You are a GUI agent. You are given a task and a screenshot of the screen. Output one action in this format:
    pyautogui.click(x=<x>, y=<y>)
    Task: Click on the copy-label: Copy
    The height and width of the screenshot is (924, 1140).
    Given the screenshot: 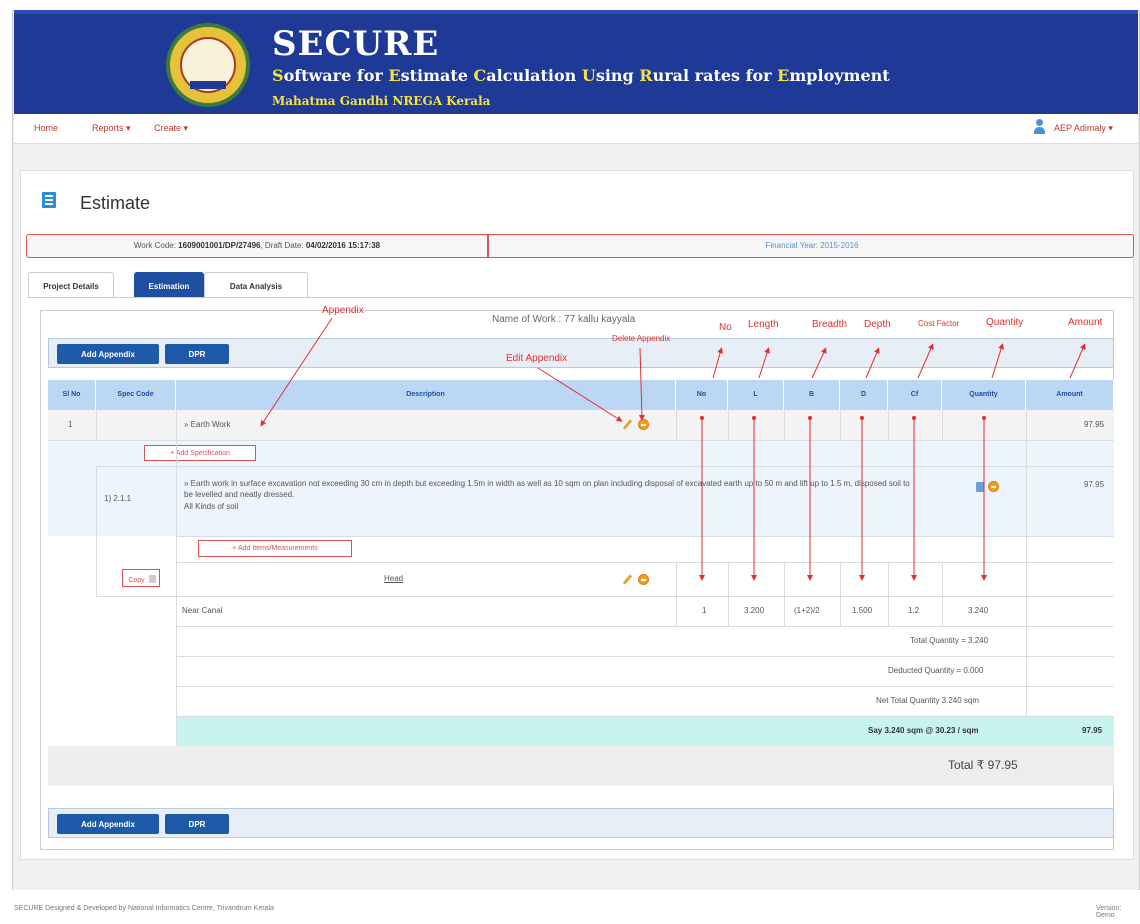 What is the action you would take?
    pyautogui.click(x=136, y=580)
    